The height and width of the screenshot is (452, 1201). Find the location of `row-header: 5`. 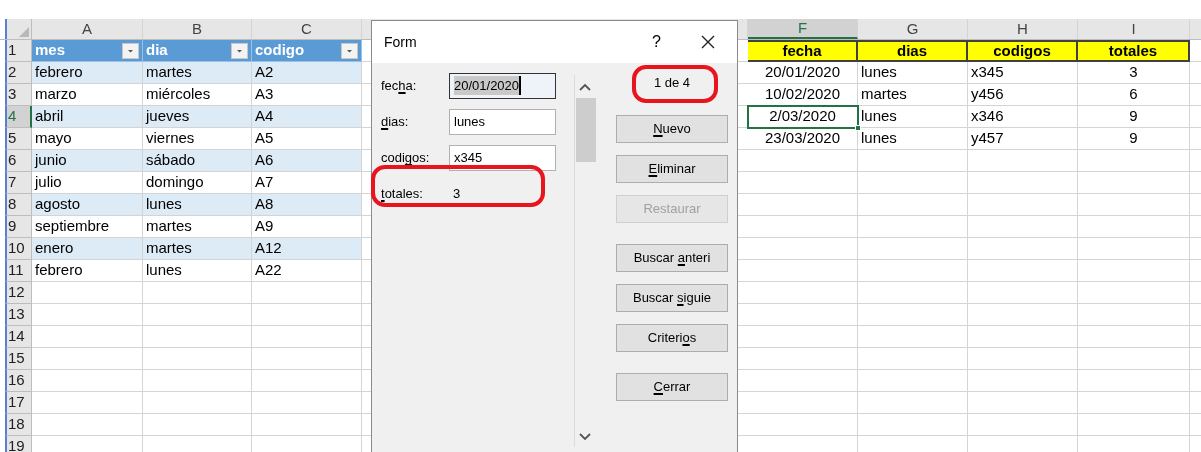

row-header: 5 is located at coordinates (18, 139).